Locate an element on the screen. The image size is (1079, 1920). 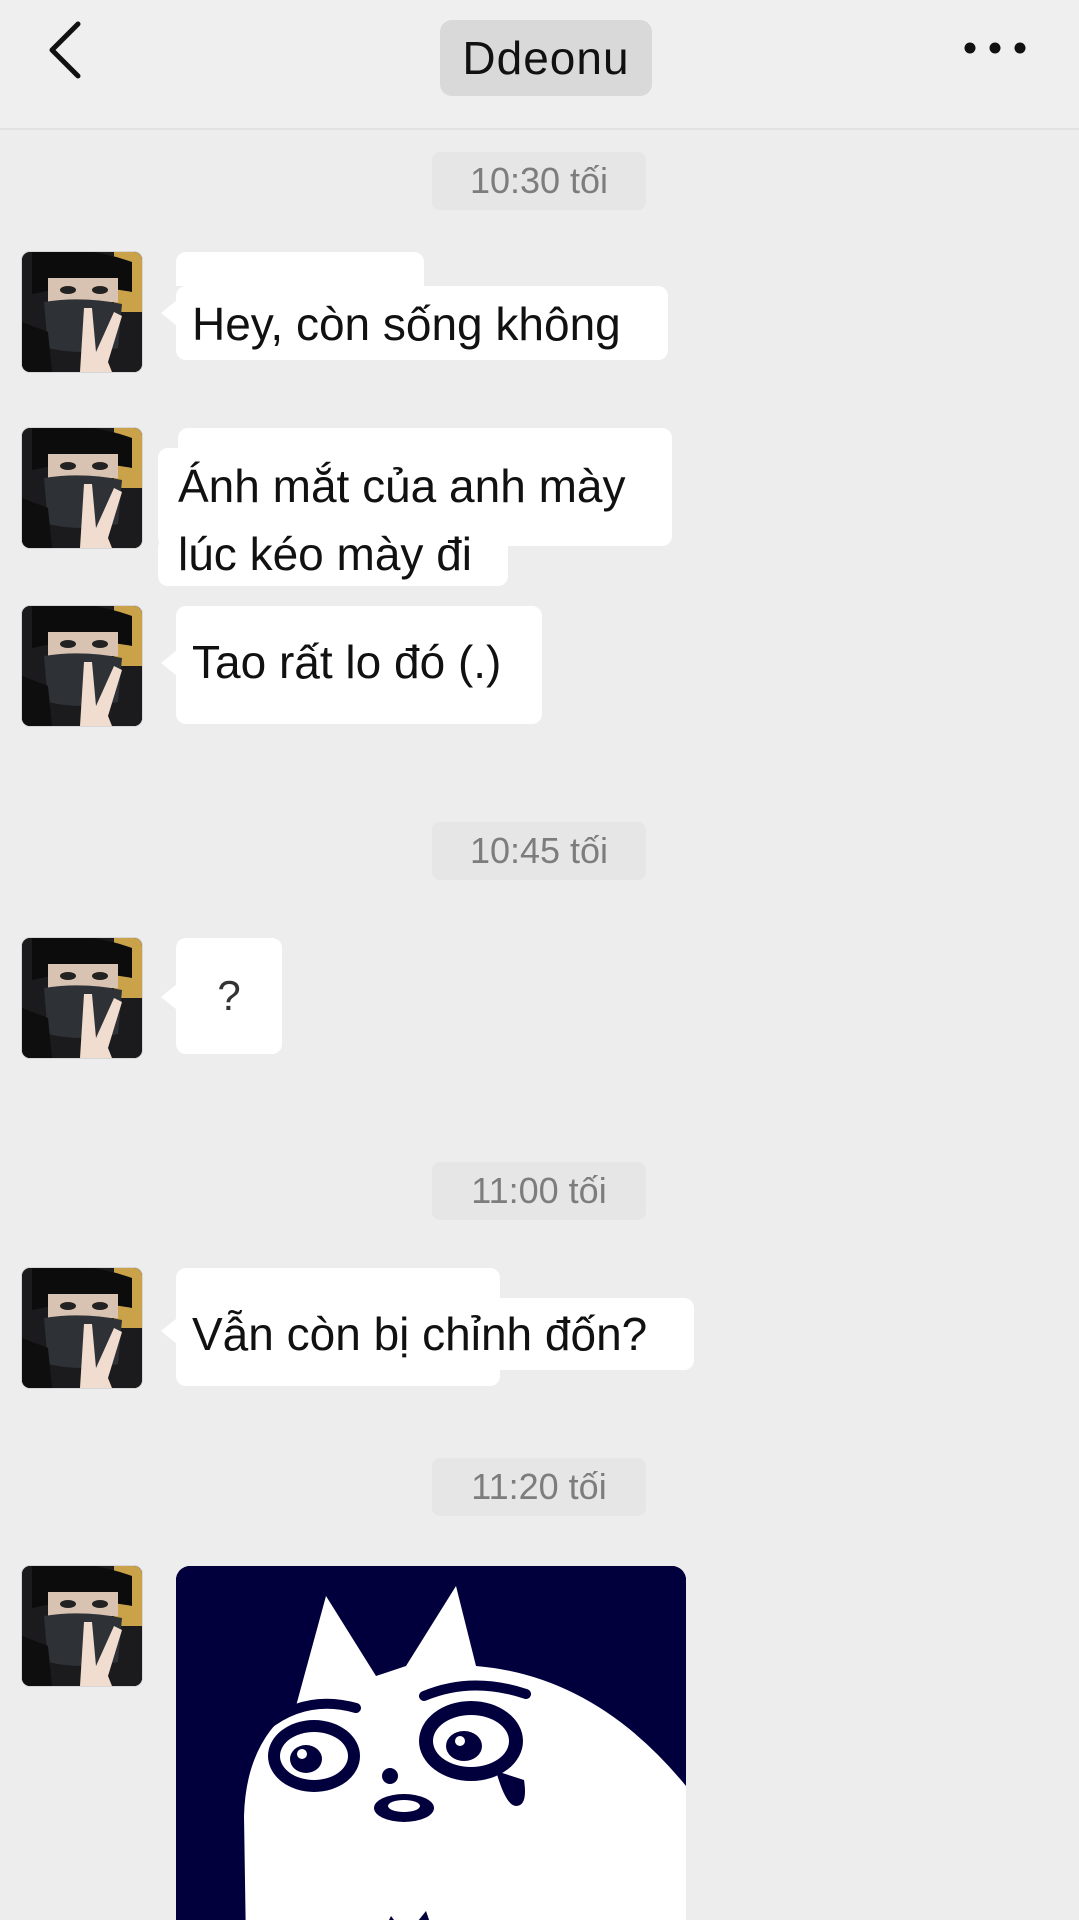
message-text: ? is located at coordinates (229, 995).